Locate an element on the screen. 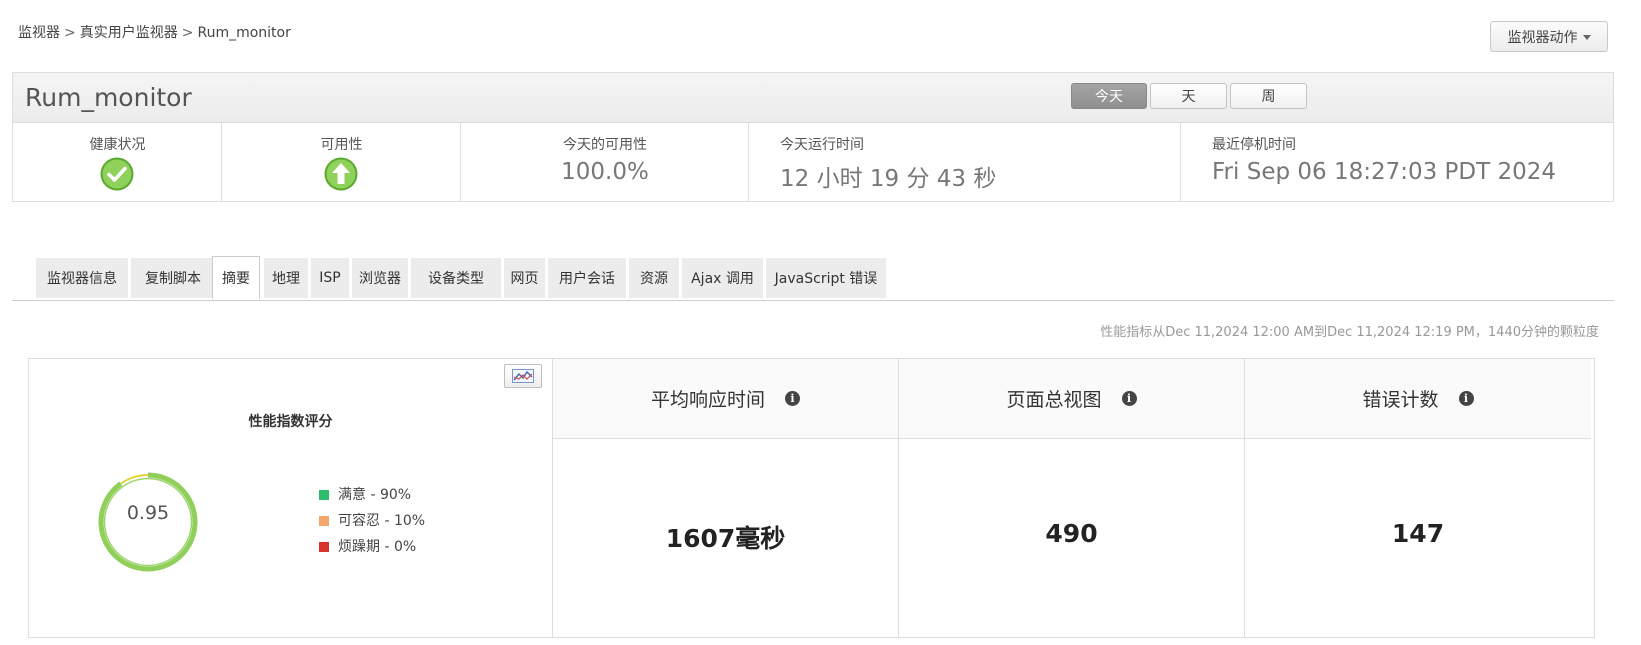  monitor-actions-button: 监视器动作 is located at coordinates (1549, 36).